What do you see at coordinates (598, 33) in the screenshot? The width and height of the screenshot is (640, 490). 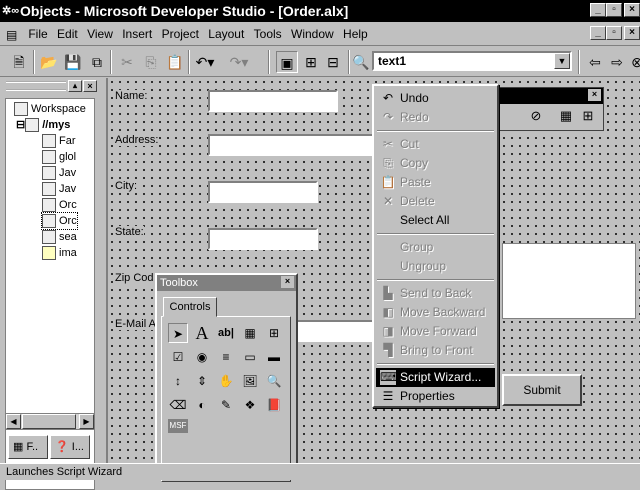 I see `doc-minimize-button: _` at bounding box center [598, 33].